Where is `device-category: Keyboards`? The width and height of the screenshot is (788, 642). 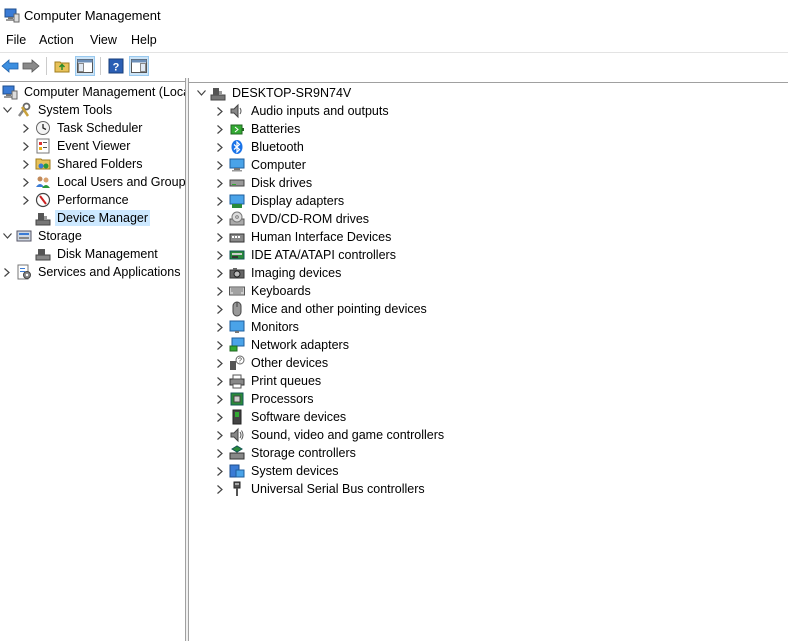
device-category: Keyboards is located at coordinates (263, 291).